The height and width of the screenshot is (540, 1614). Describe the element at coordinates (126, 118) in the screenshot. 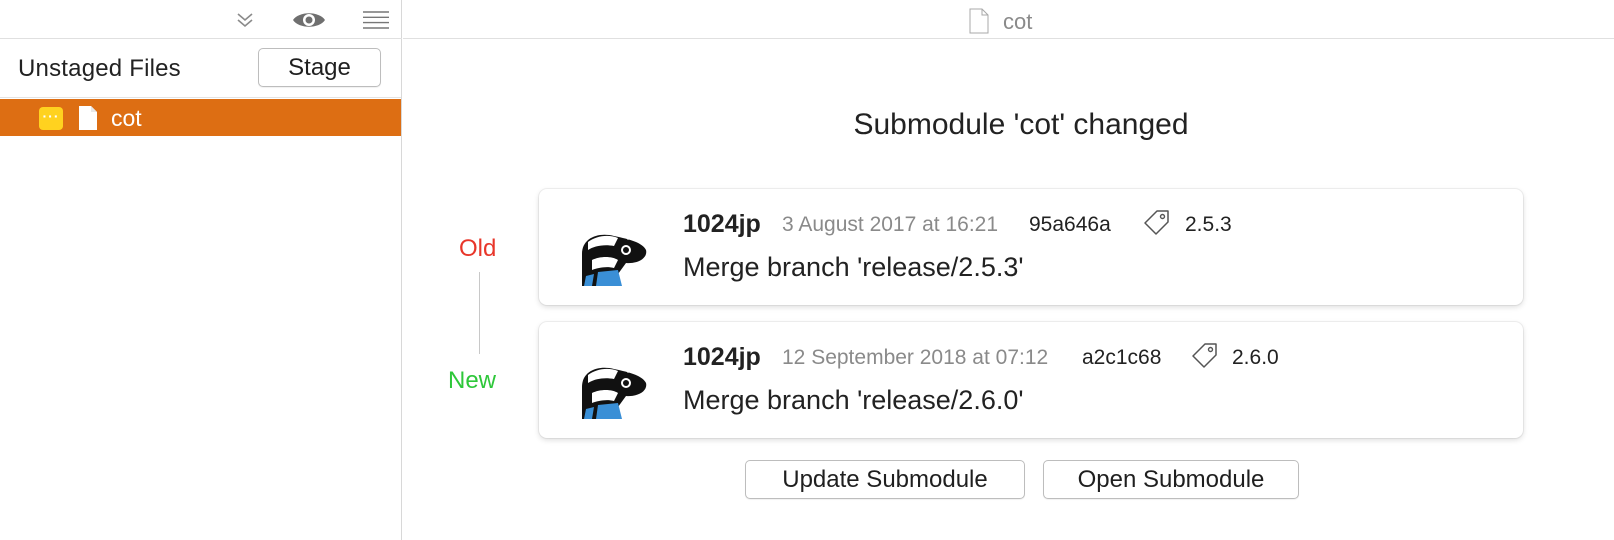

I see `file-name: cot` at that location.